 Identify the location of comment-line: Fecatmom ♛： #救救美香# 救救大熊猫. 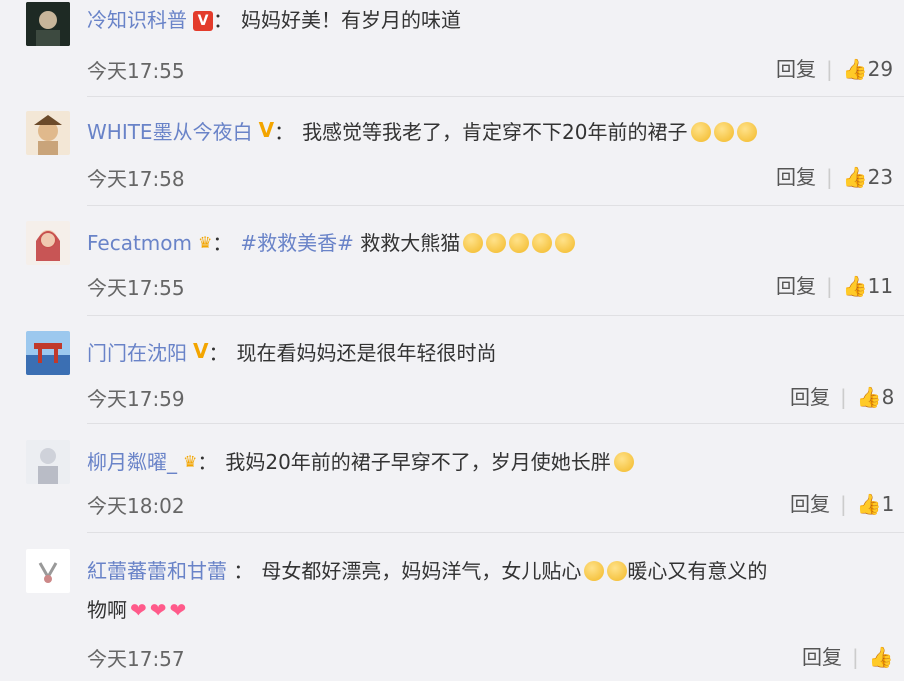
(331, 243).